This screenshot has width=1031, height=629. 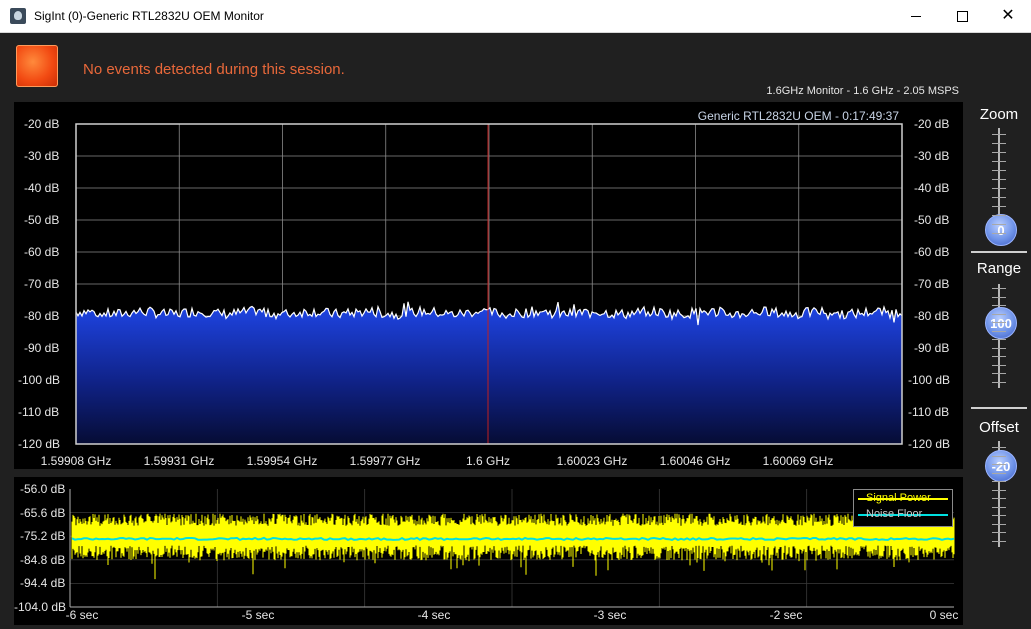 What do you see at coordinates (42, 252) in the screenshot?
I see `left-db-label: -60 dB` at bounding box center [42, 252].